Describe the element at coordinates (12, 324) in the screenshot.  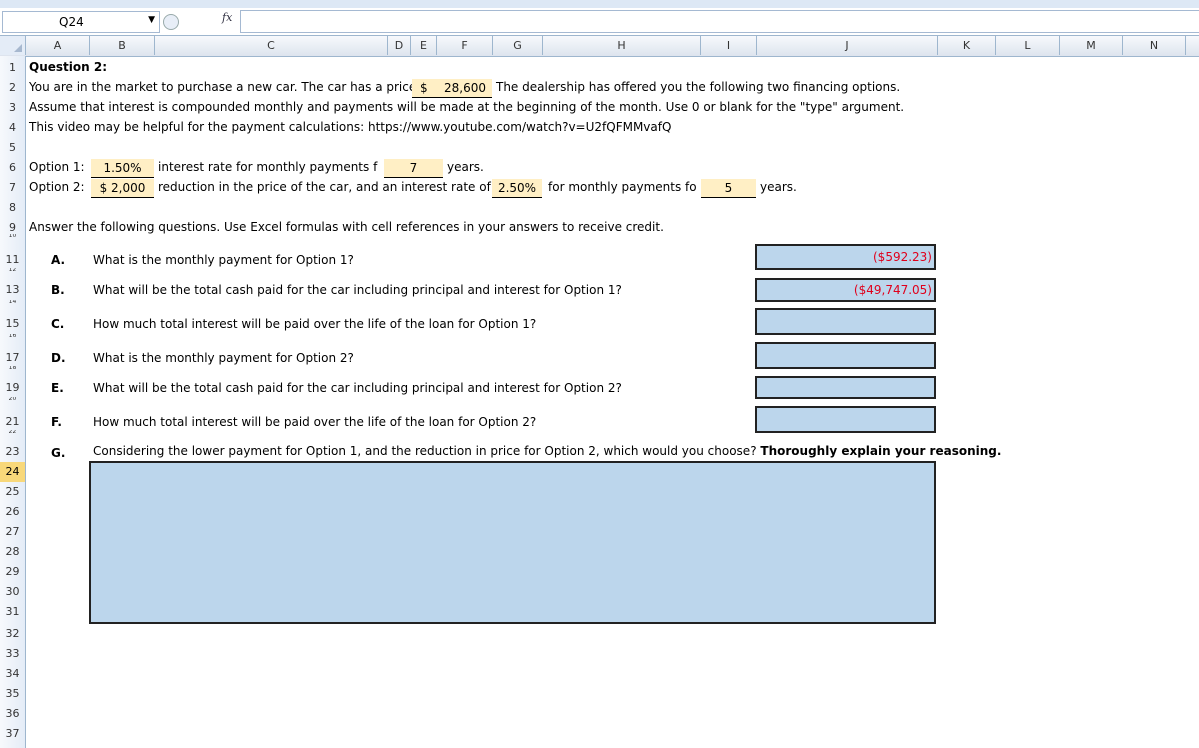
I see `row-header-15: 15` at that location.